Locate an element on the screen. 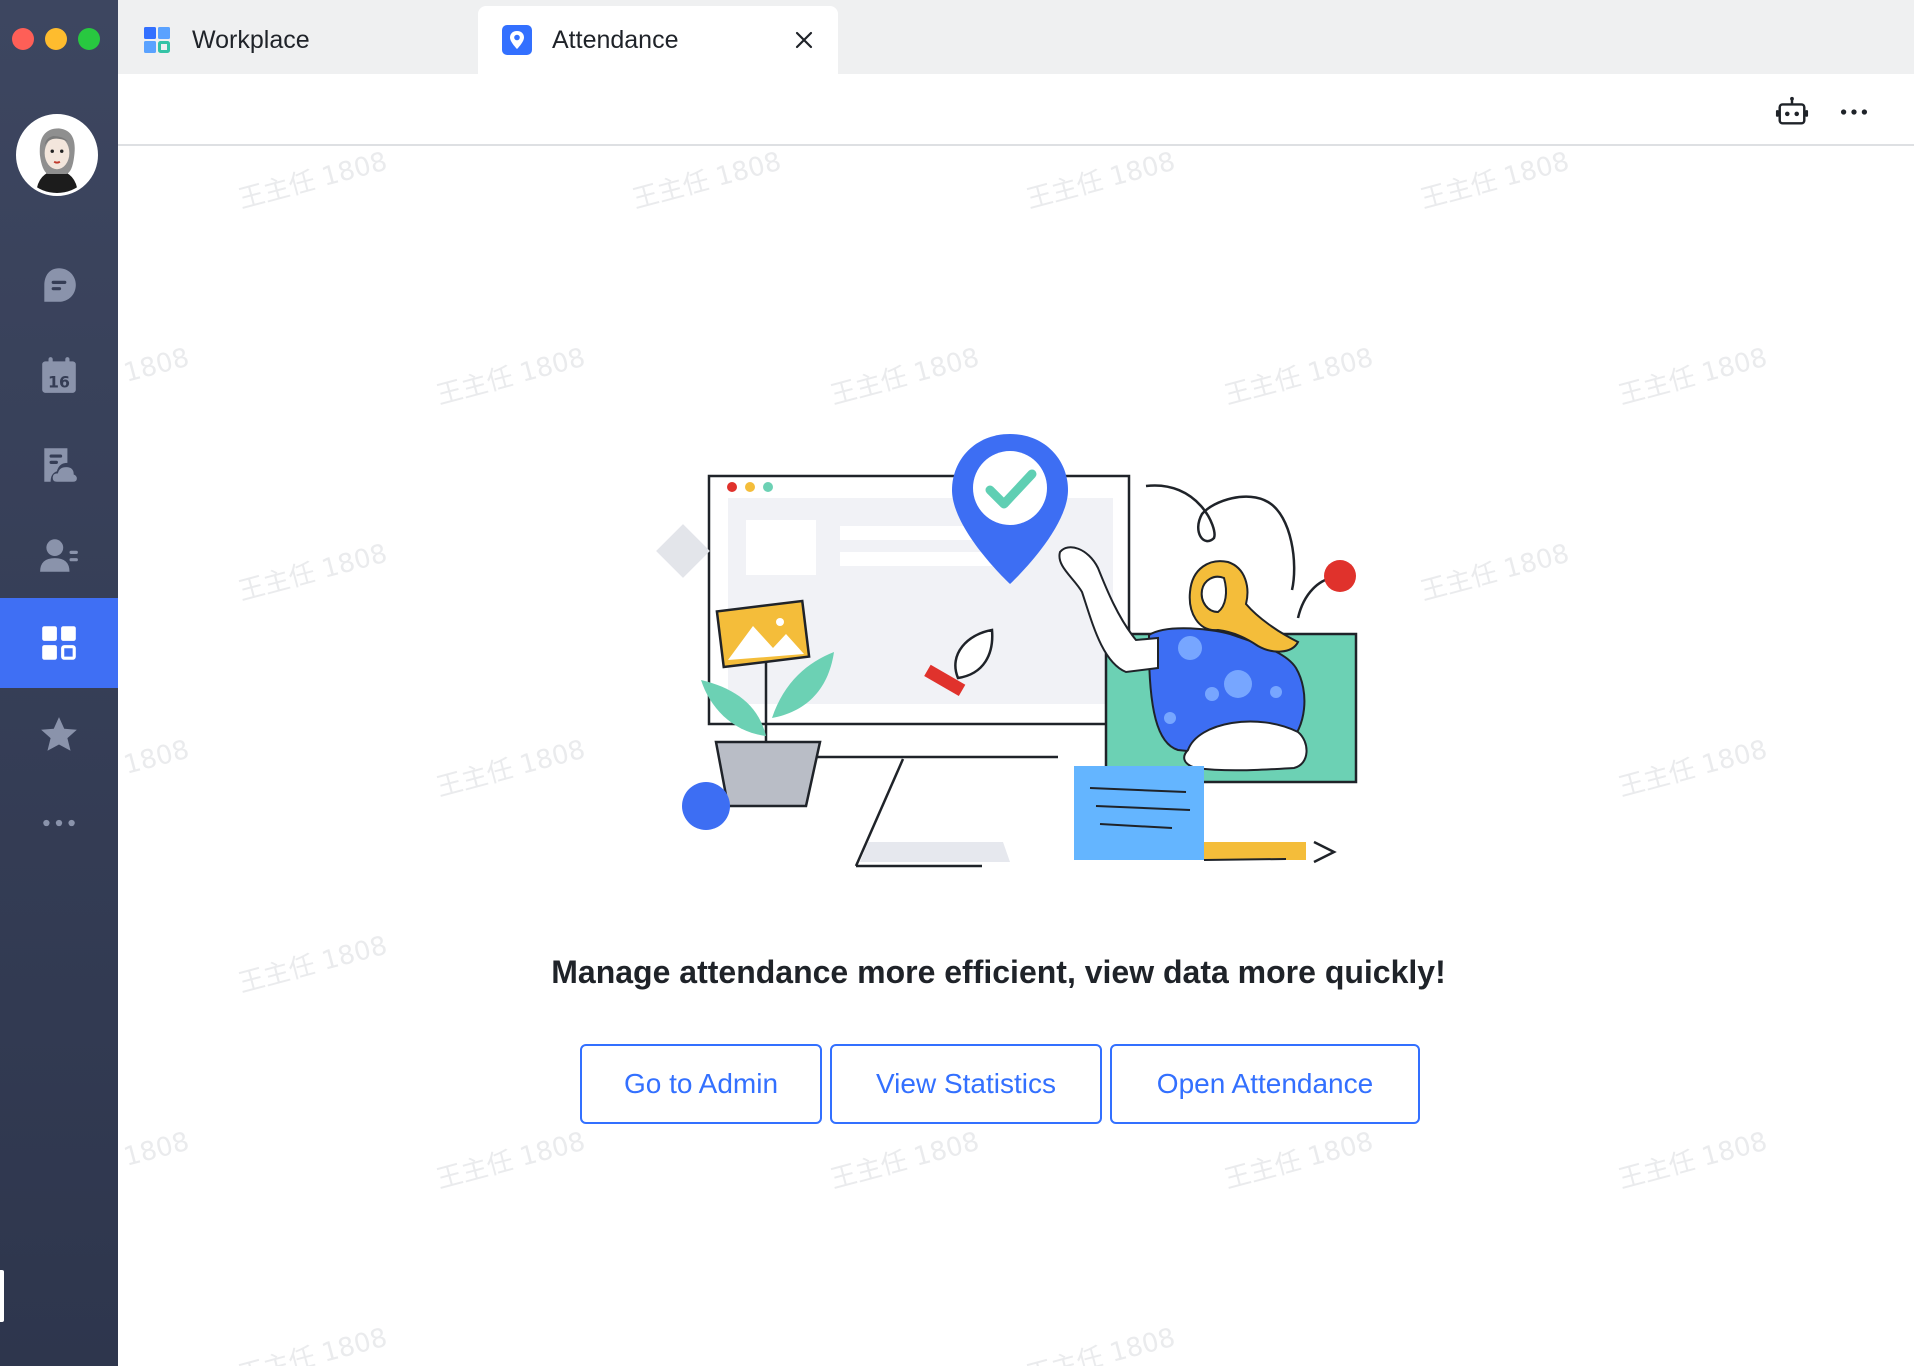  tab-attendance: Attendance is located at coordinates (658, 40).